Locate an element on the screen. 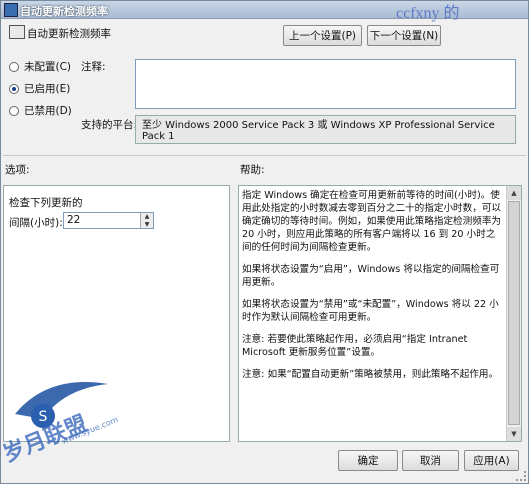  scroll-down-icon: ▼ is located at coordinates (514, 434).